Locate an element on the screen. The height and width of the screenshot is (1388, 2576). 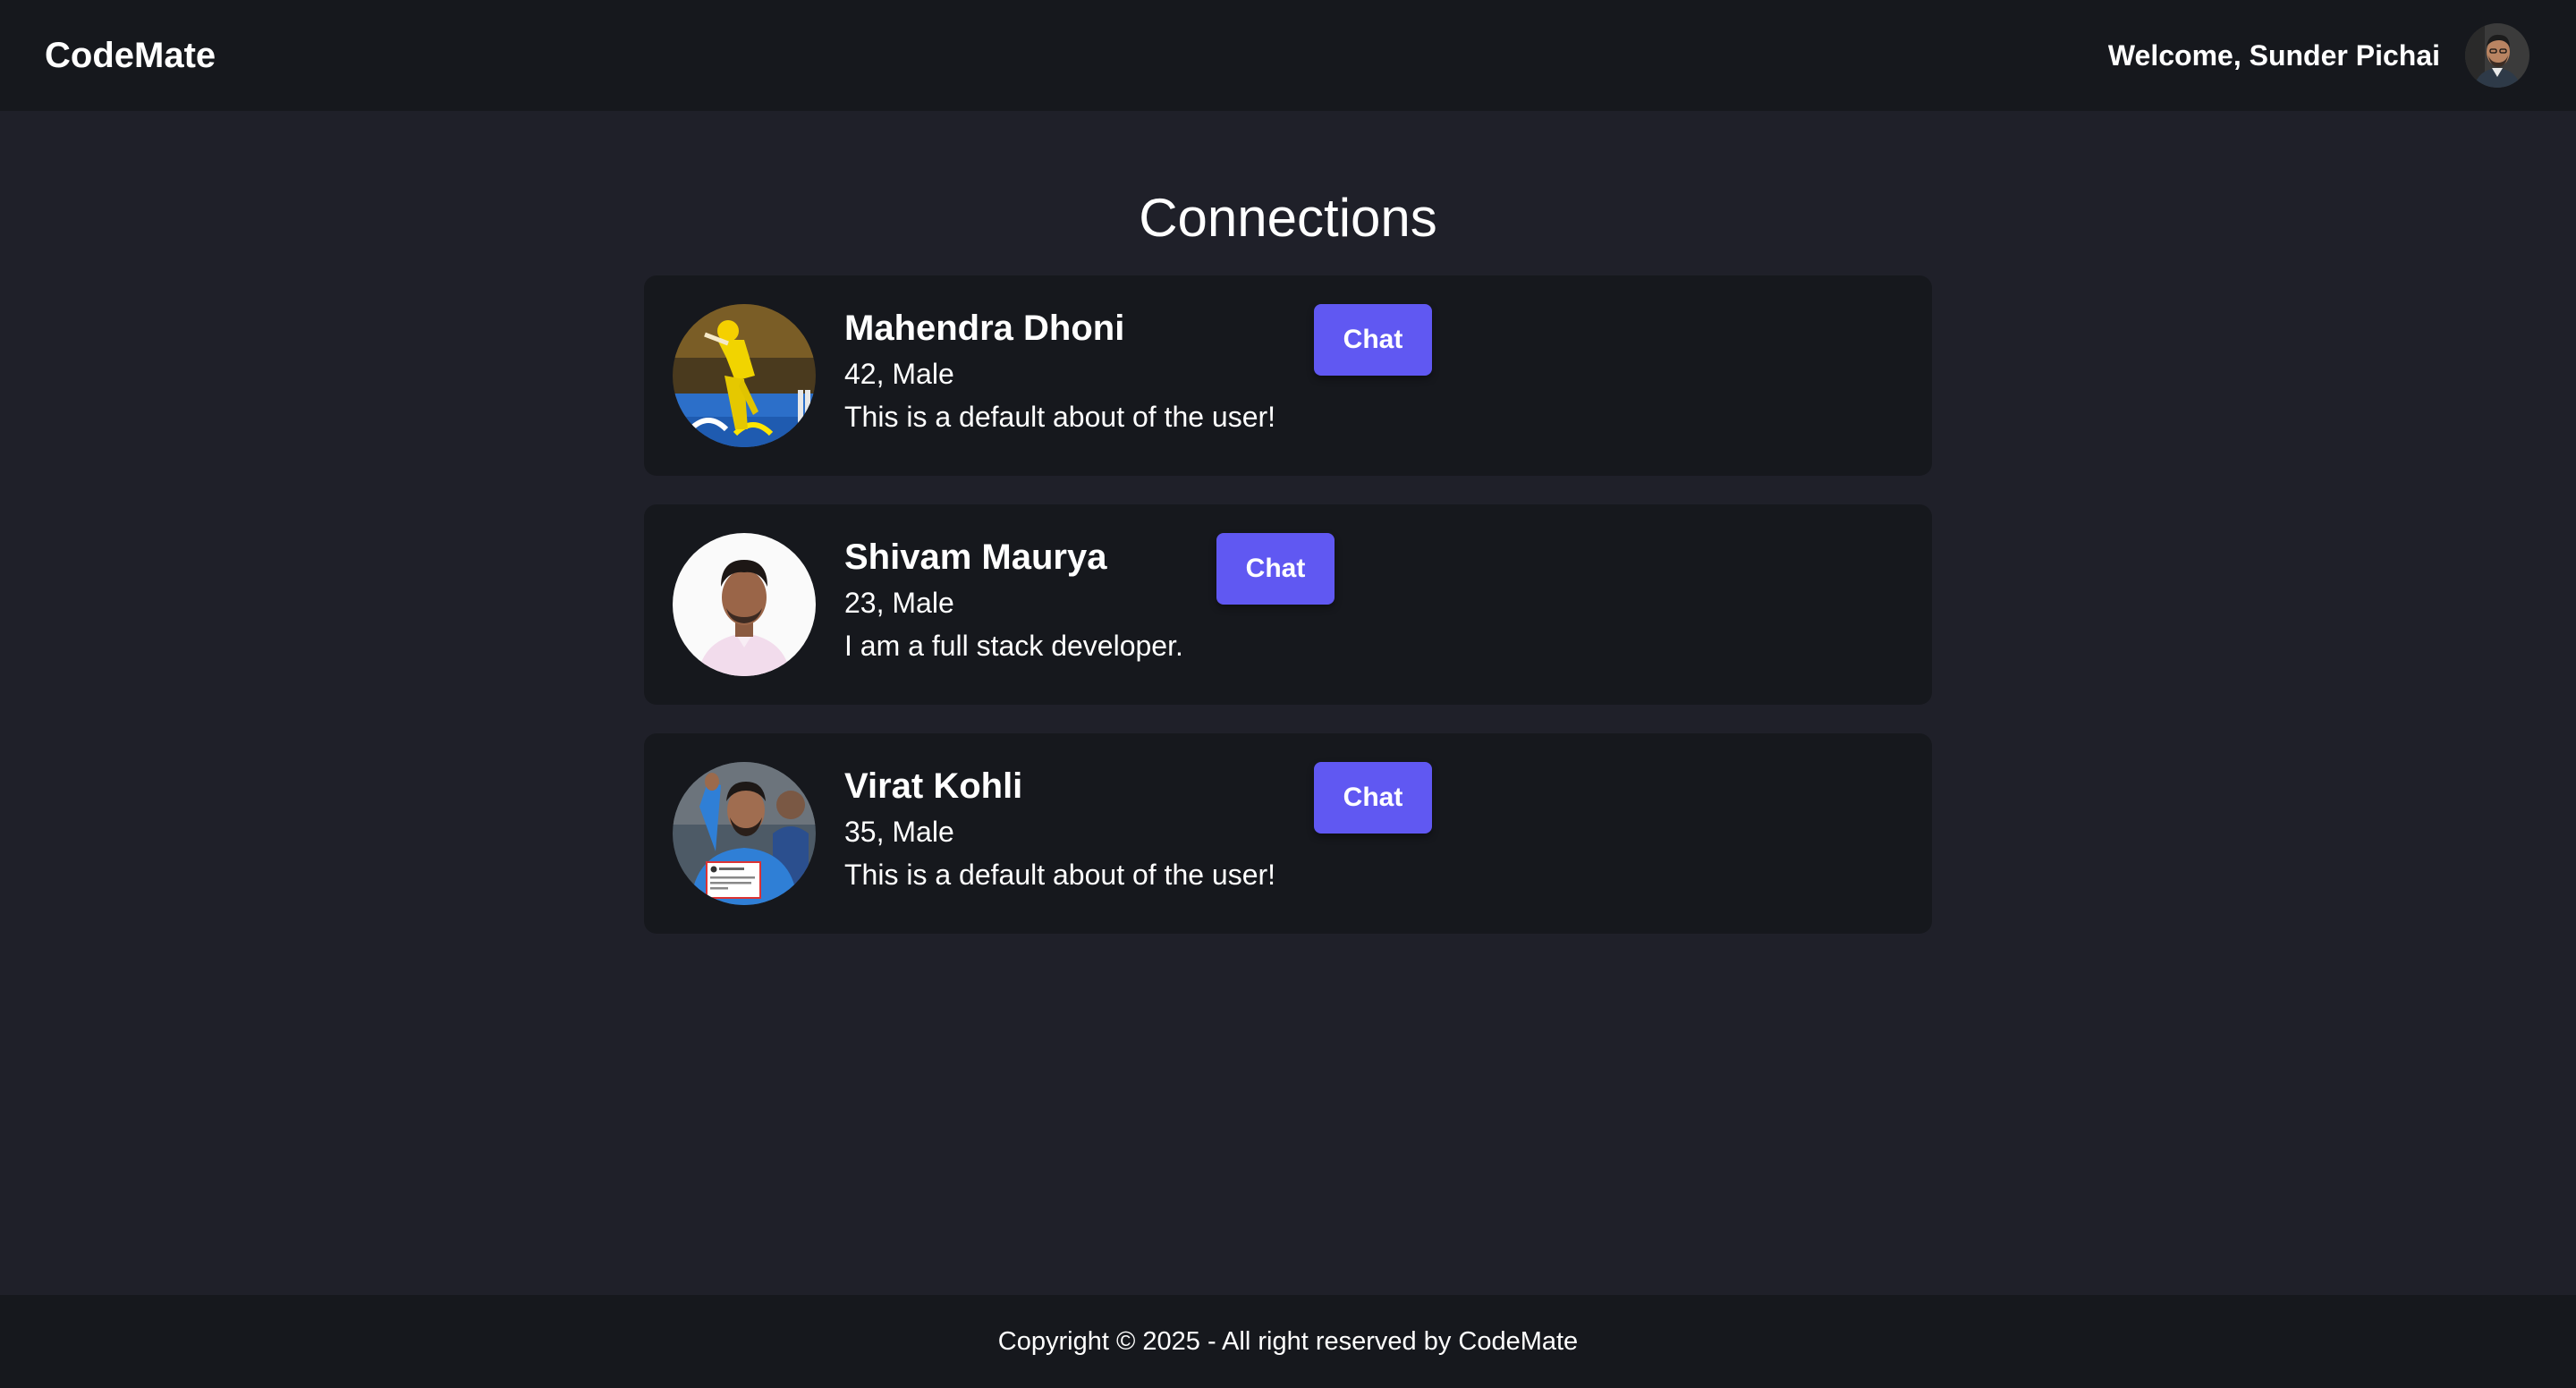
connection-age-gender: 35, Male is located at coordinates (899, 832).